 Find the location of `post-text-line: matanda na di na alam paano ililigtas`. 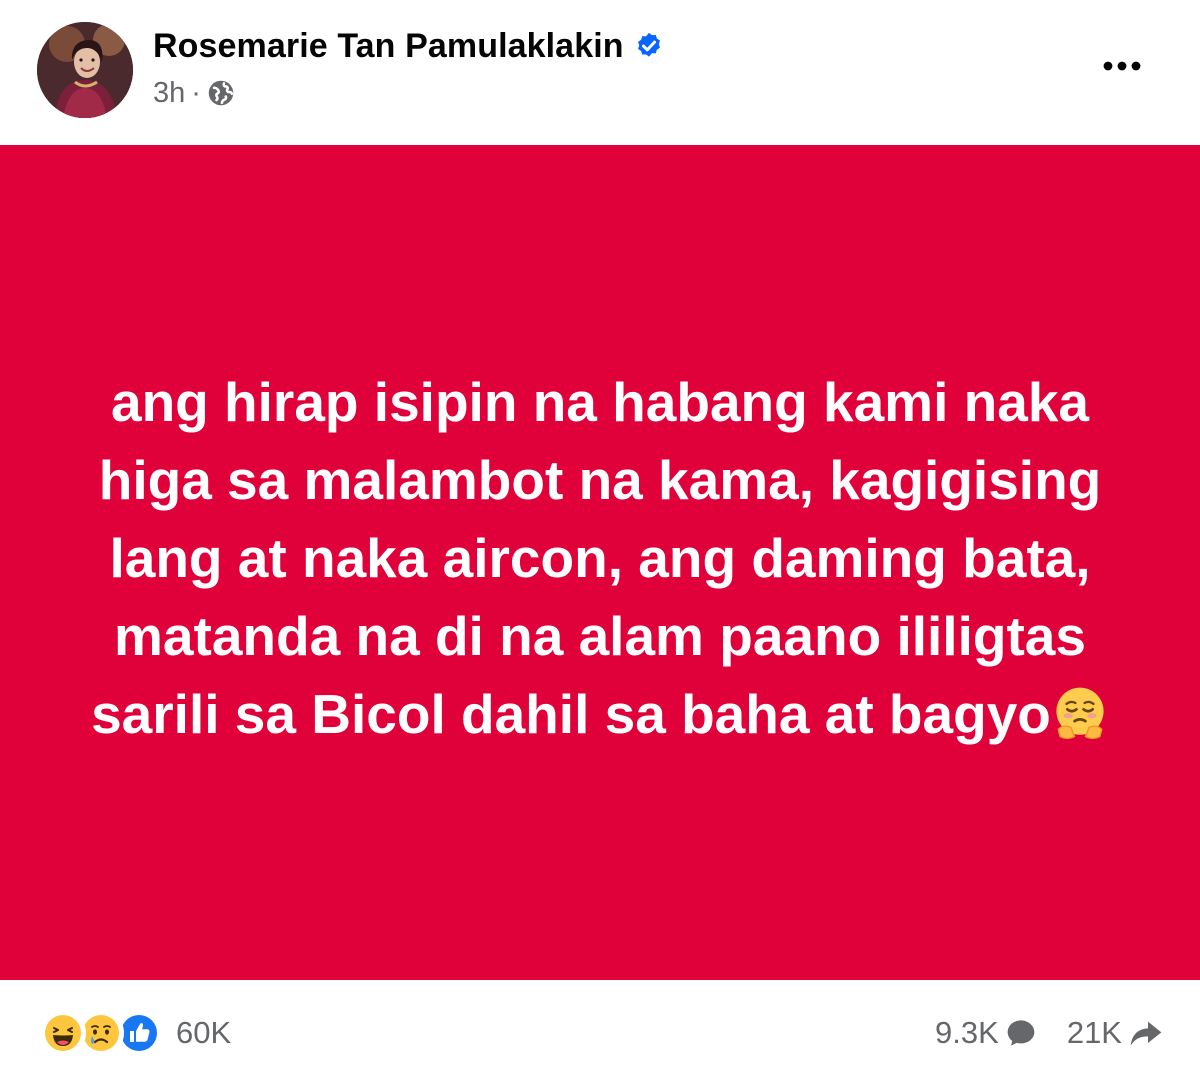

post-text-line: matanda na di na alam paano ililigtas is located at coordinates (600, 635).